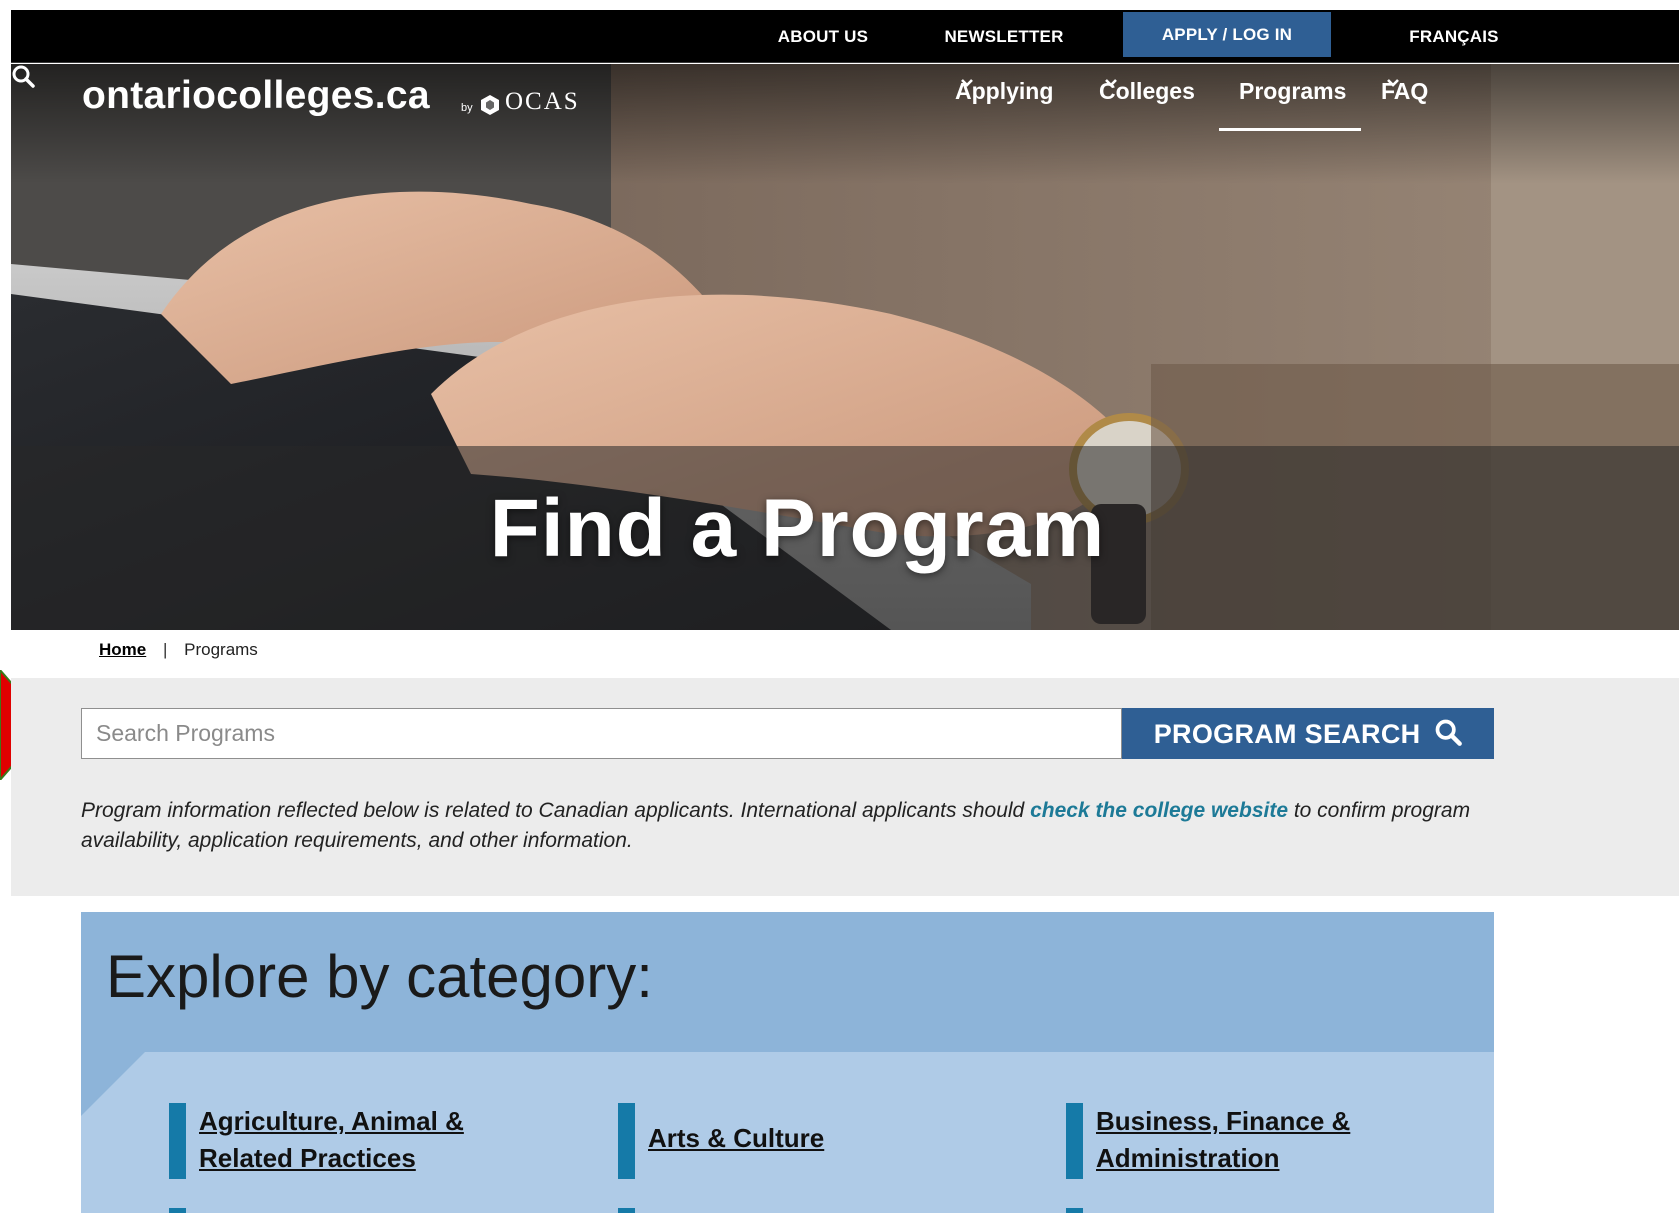  I want to click on francais-link: FRANÇAIS, so click(1454, 36).